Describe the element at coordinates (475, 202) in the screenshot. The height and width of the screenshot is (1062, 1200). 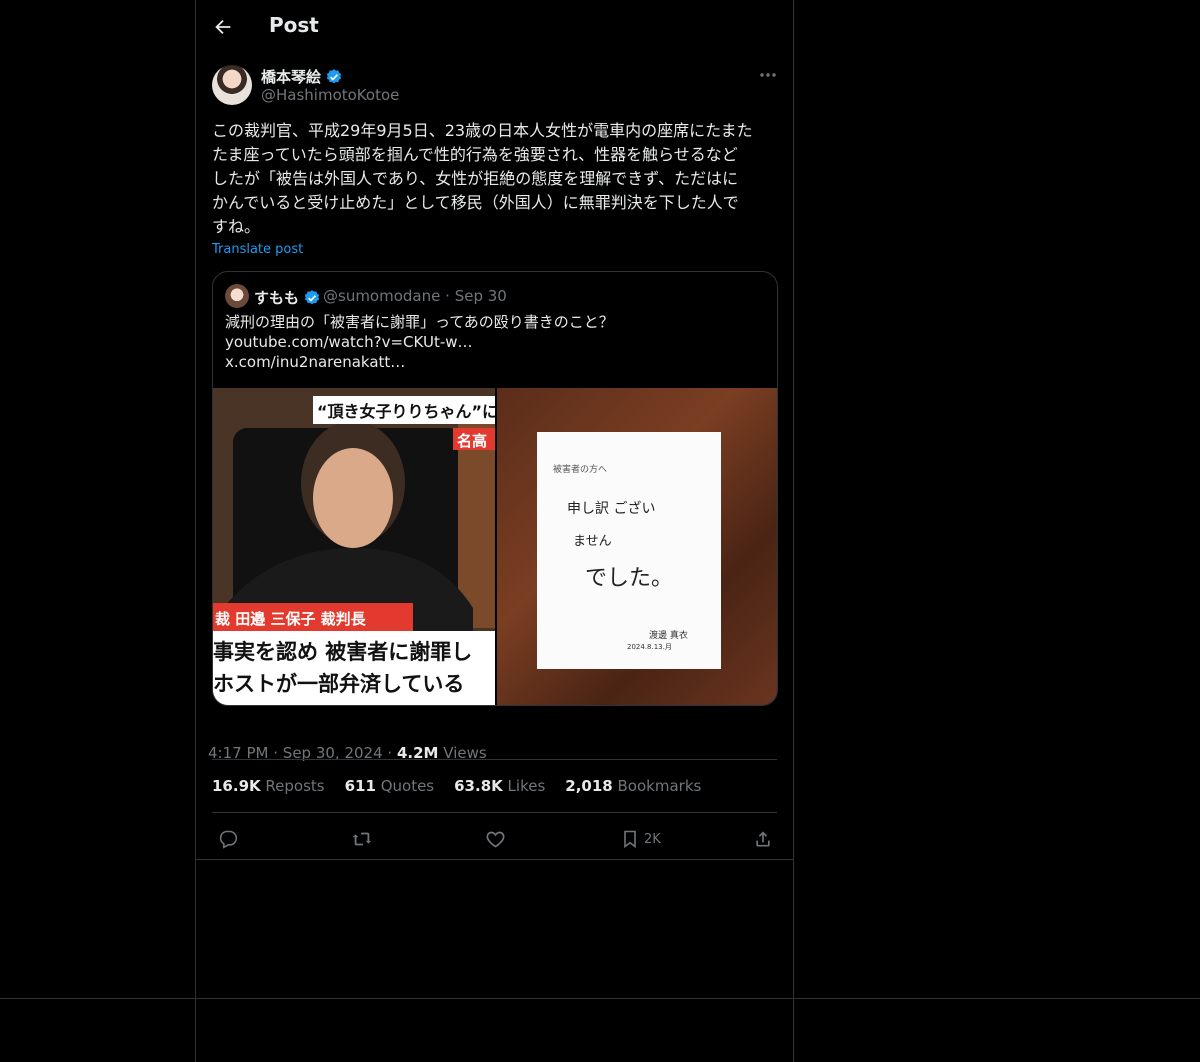
I see `post-text-line: かんでいると受け止めた」として移民（外国人）に無罪判決を下した人で` at that location.